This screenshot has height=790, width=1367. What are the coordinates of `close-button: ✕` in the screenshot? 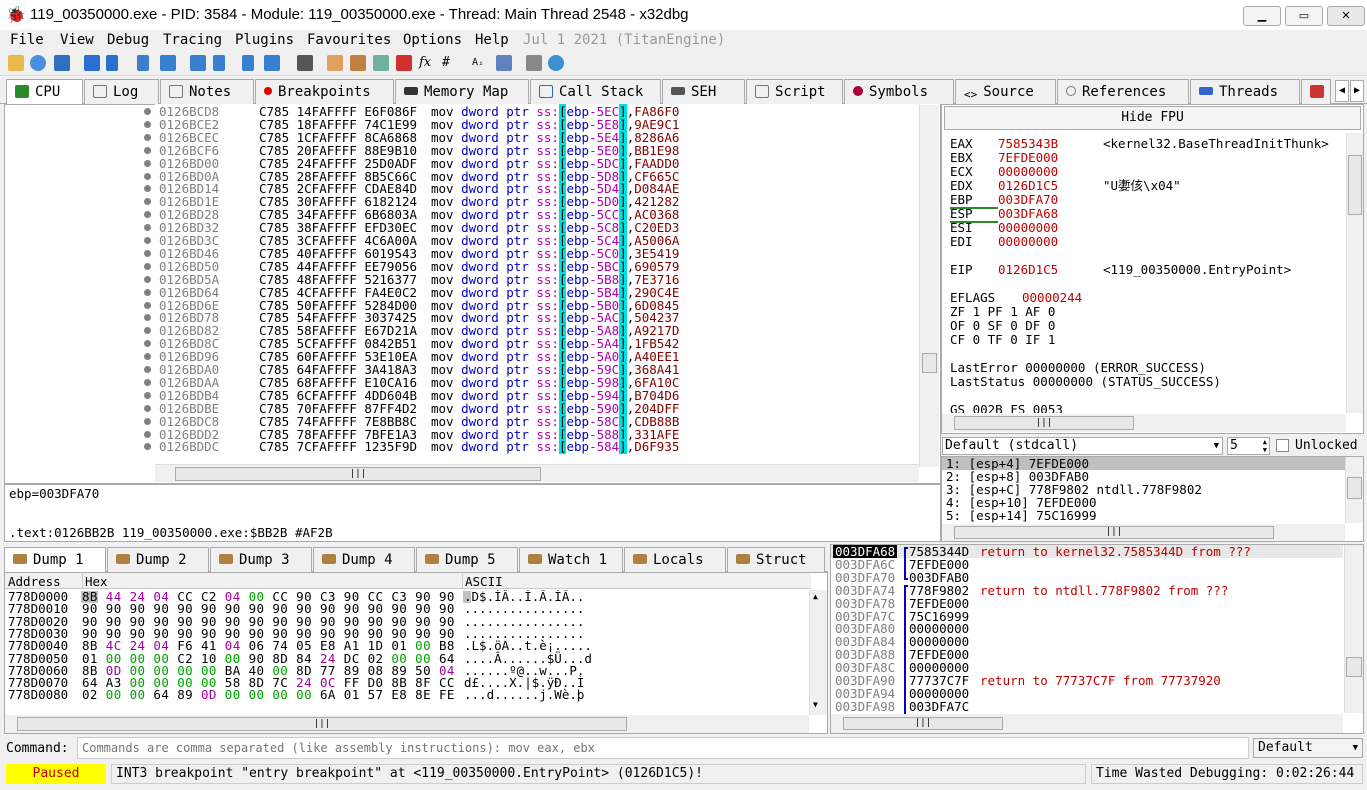 It's located at (1346, 16).